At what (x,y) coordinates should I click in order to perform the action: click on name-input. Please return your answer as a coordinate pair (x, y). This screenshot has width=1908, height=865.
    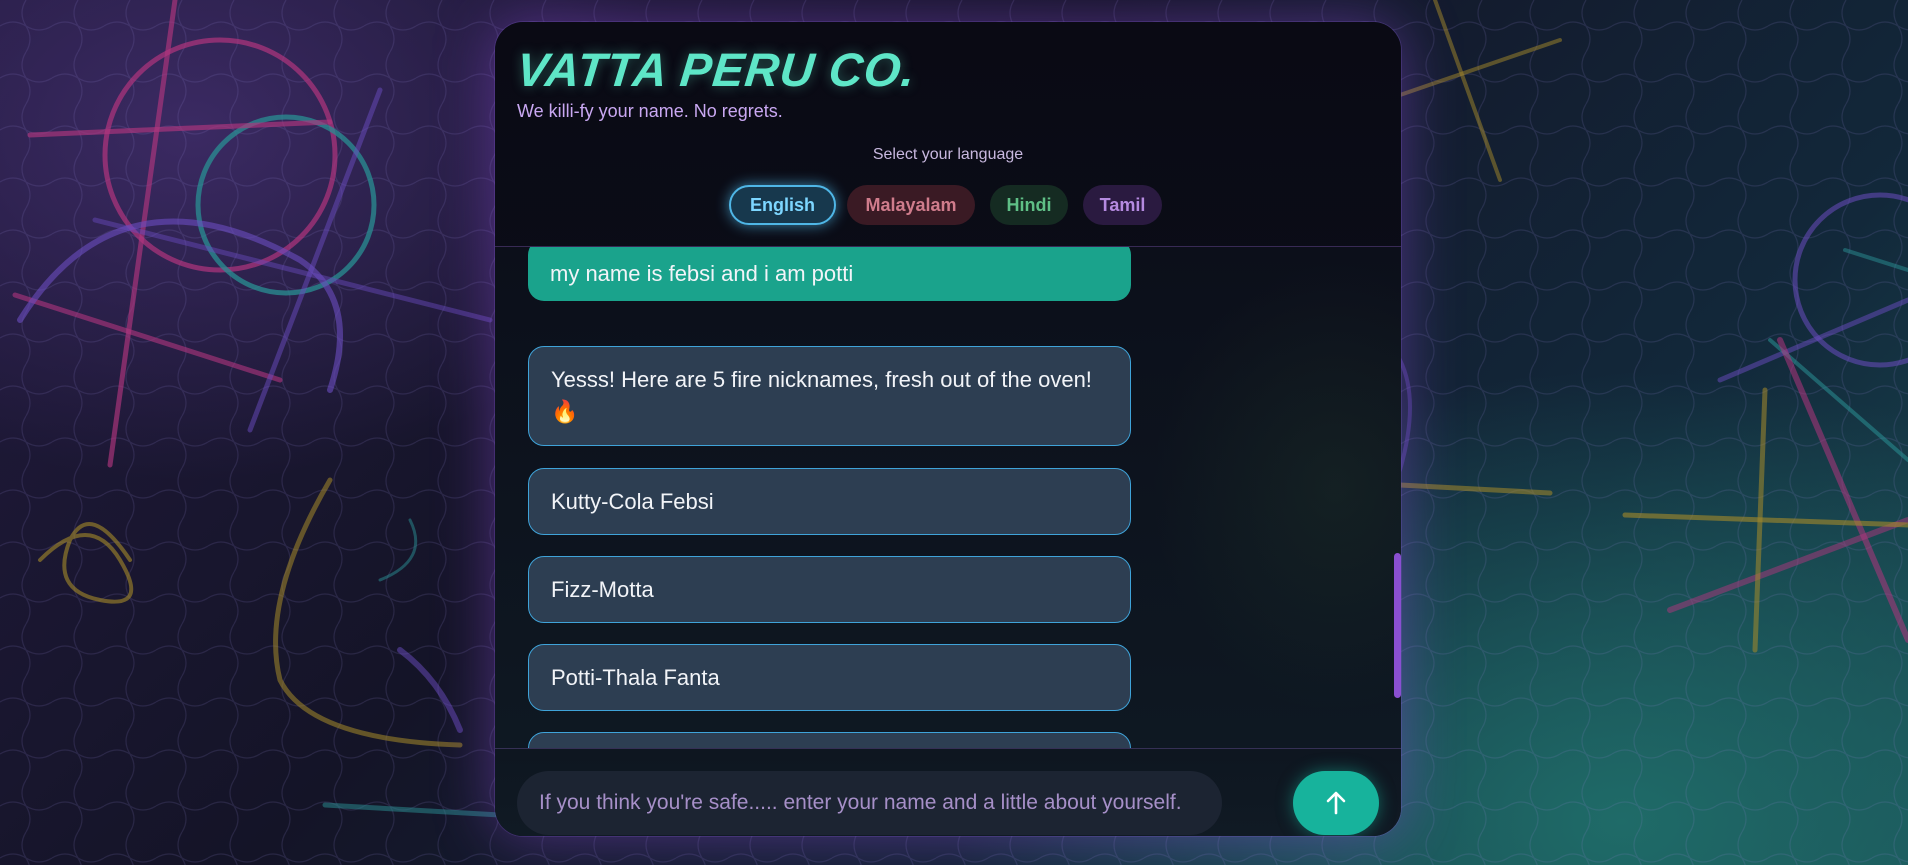
    Looking at the image, I should click on (869, 803).